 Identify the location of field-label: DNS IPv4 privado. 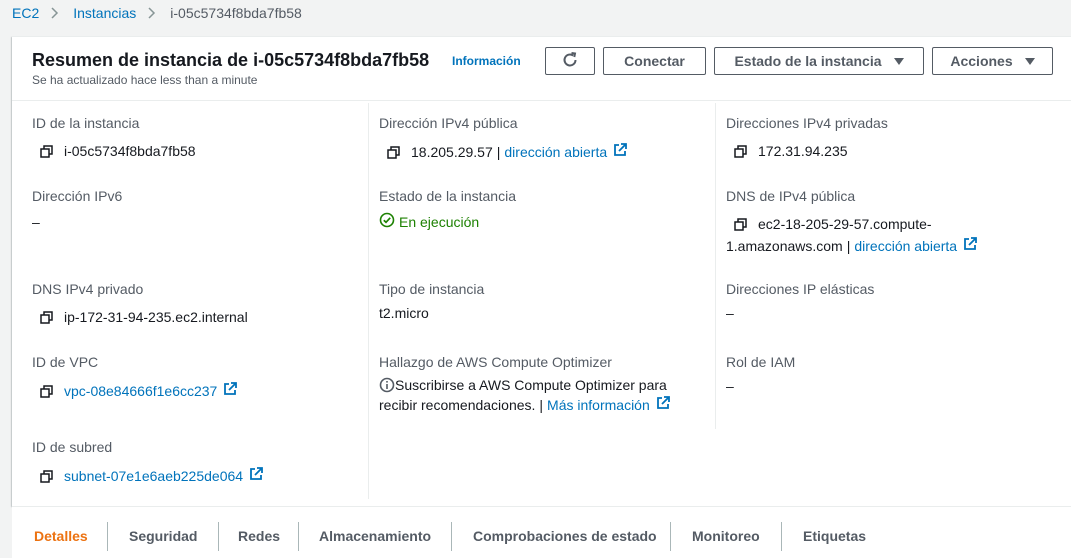
(88, 289).